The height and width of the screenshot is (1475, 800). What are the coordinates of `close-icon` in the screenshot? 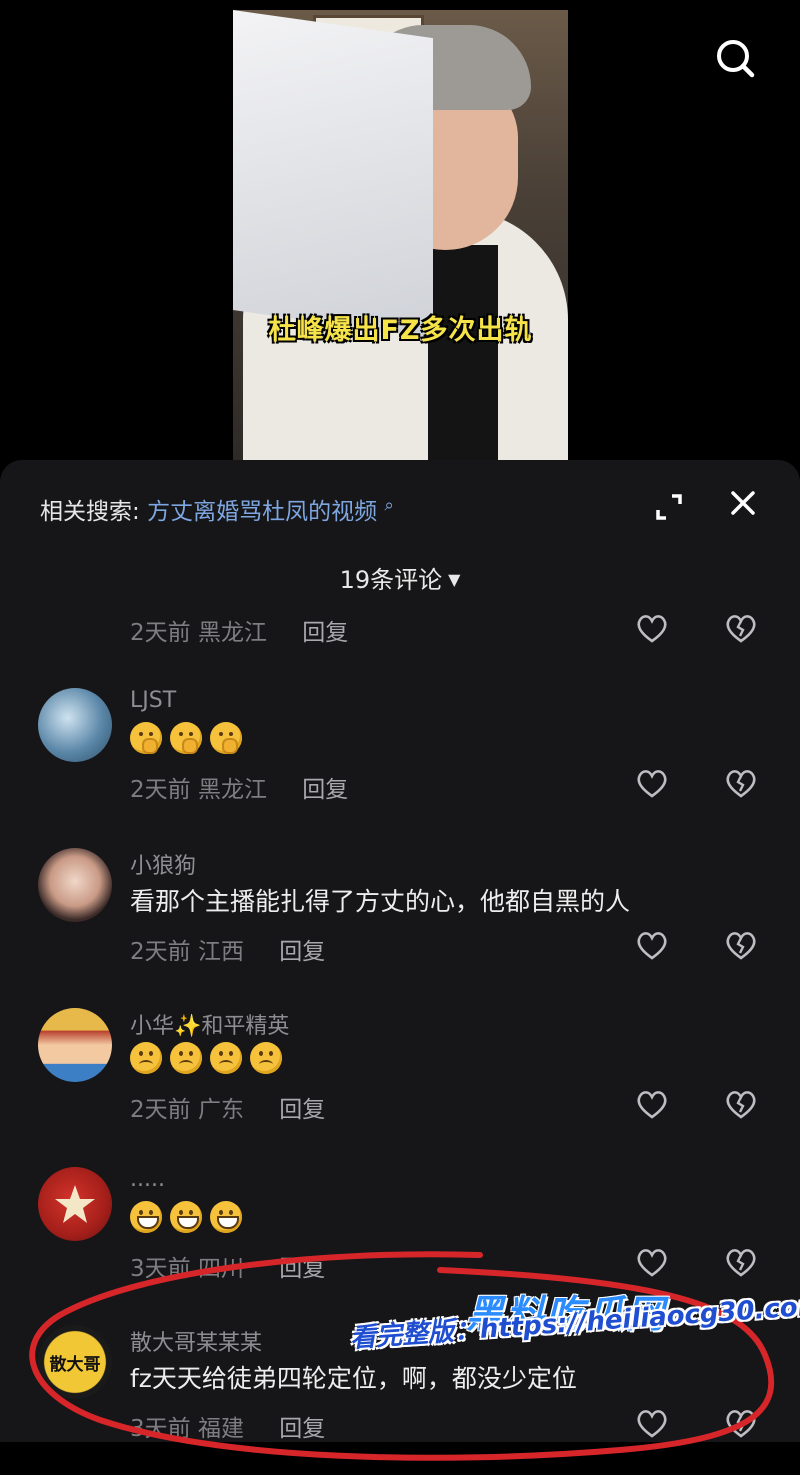 It's located at (743, 503).